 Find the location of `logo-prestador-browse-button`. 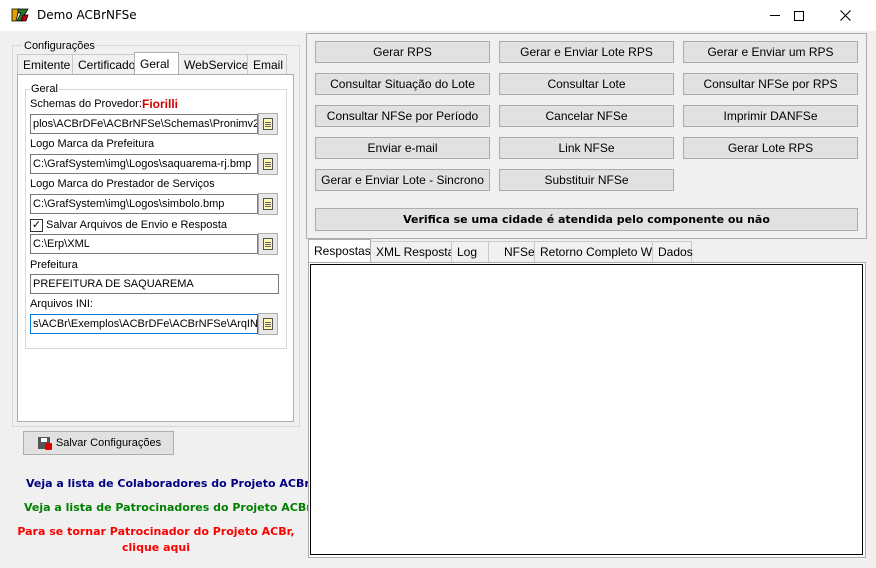

logo-prestador-browse-button is located at coordinates (268, 204).